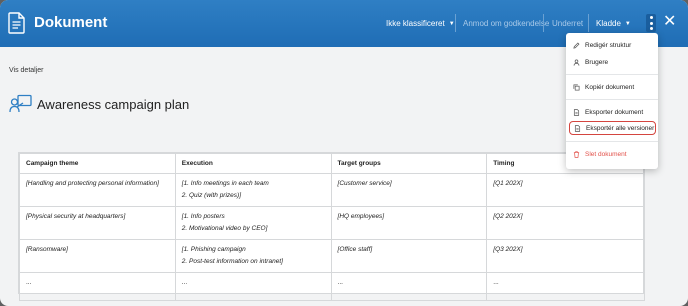  I want to click on cell-line: 2. Post-test information on intranet], so click(232, 261).